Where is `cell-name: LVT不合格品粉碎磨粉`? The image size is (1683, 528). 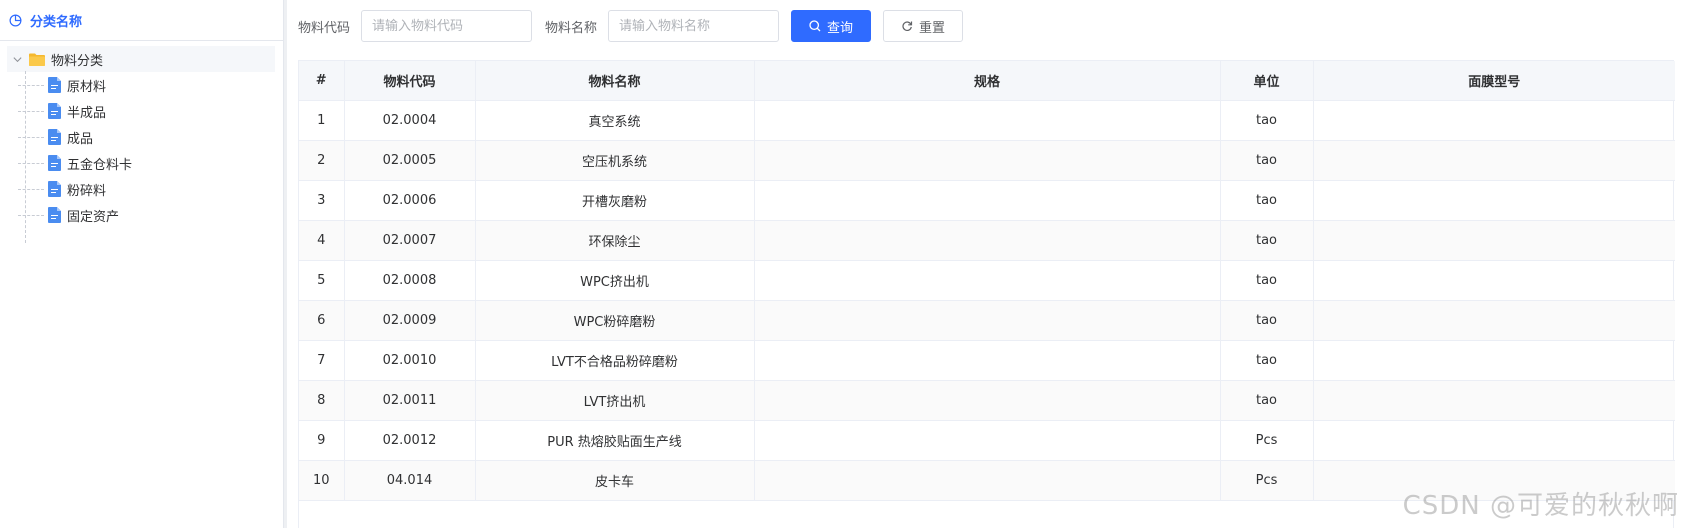
cell-name: LVT不合格品粉碎磨粉 is located at coordinates (615, 360).